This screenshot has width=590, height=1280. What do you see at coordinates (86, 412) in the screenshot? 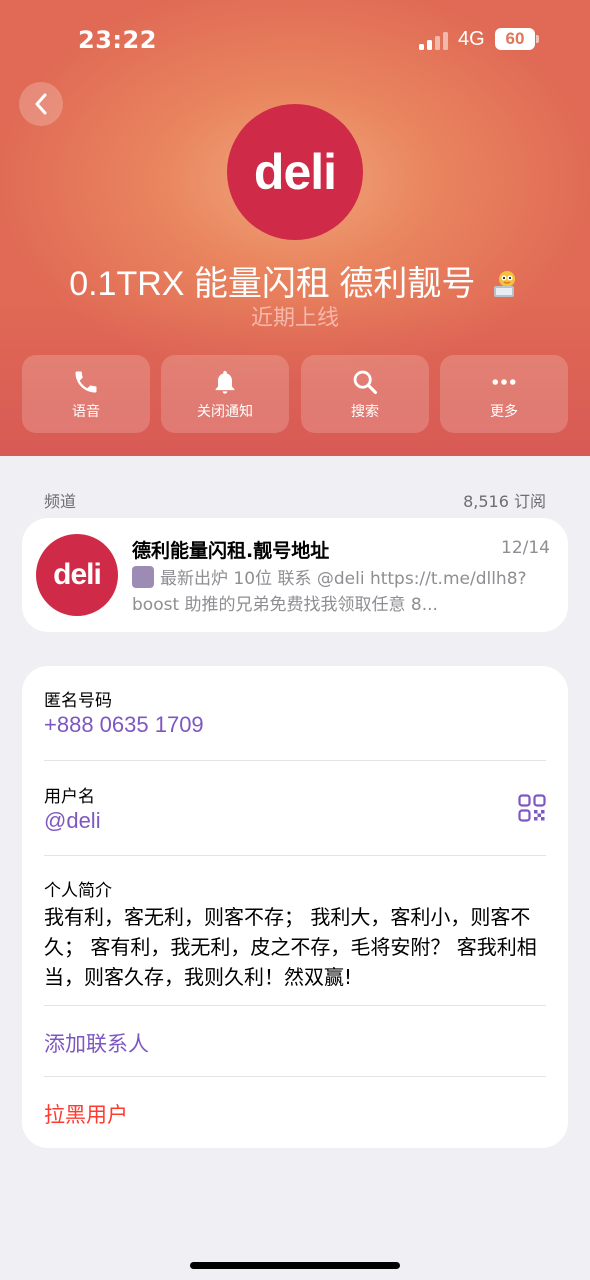
I see `call-label: 语音` at bounding box center [86, 412].